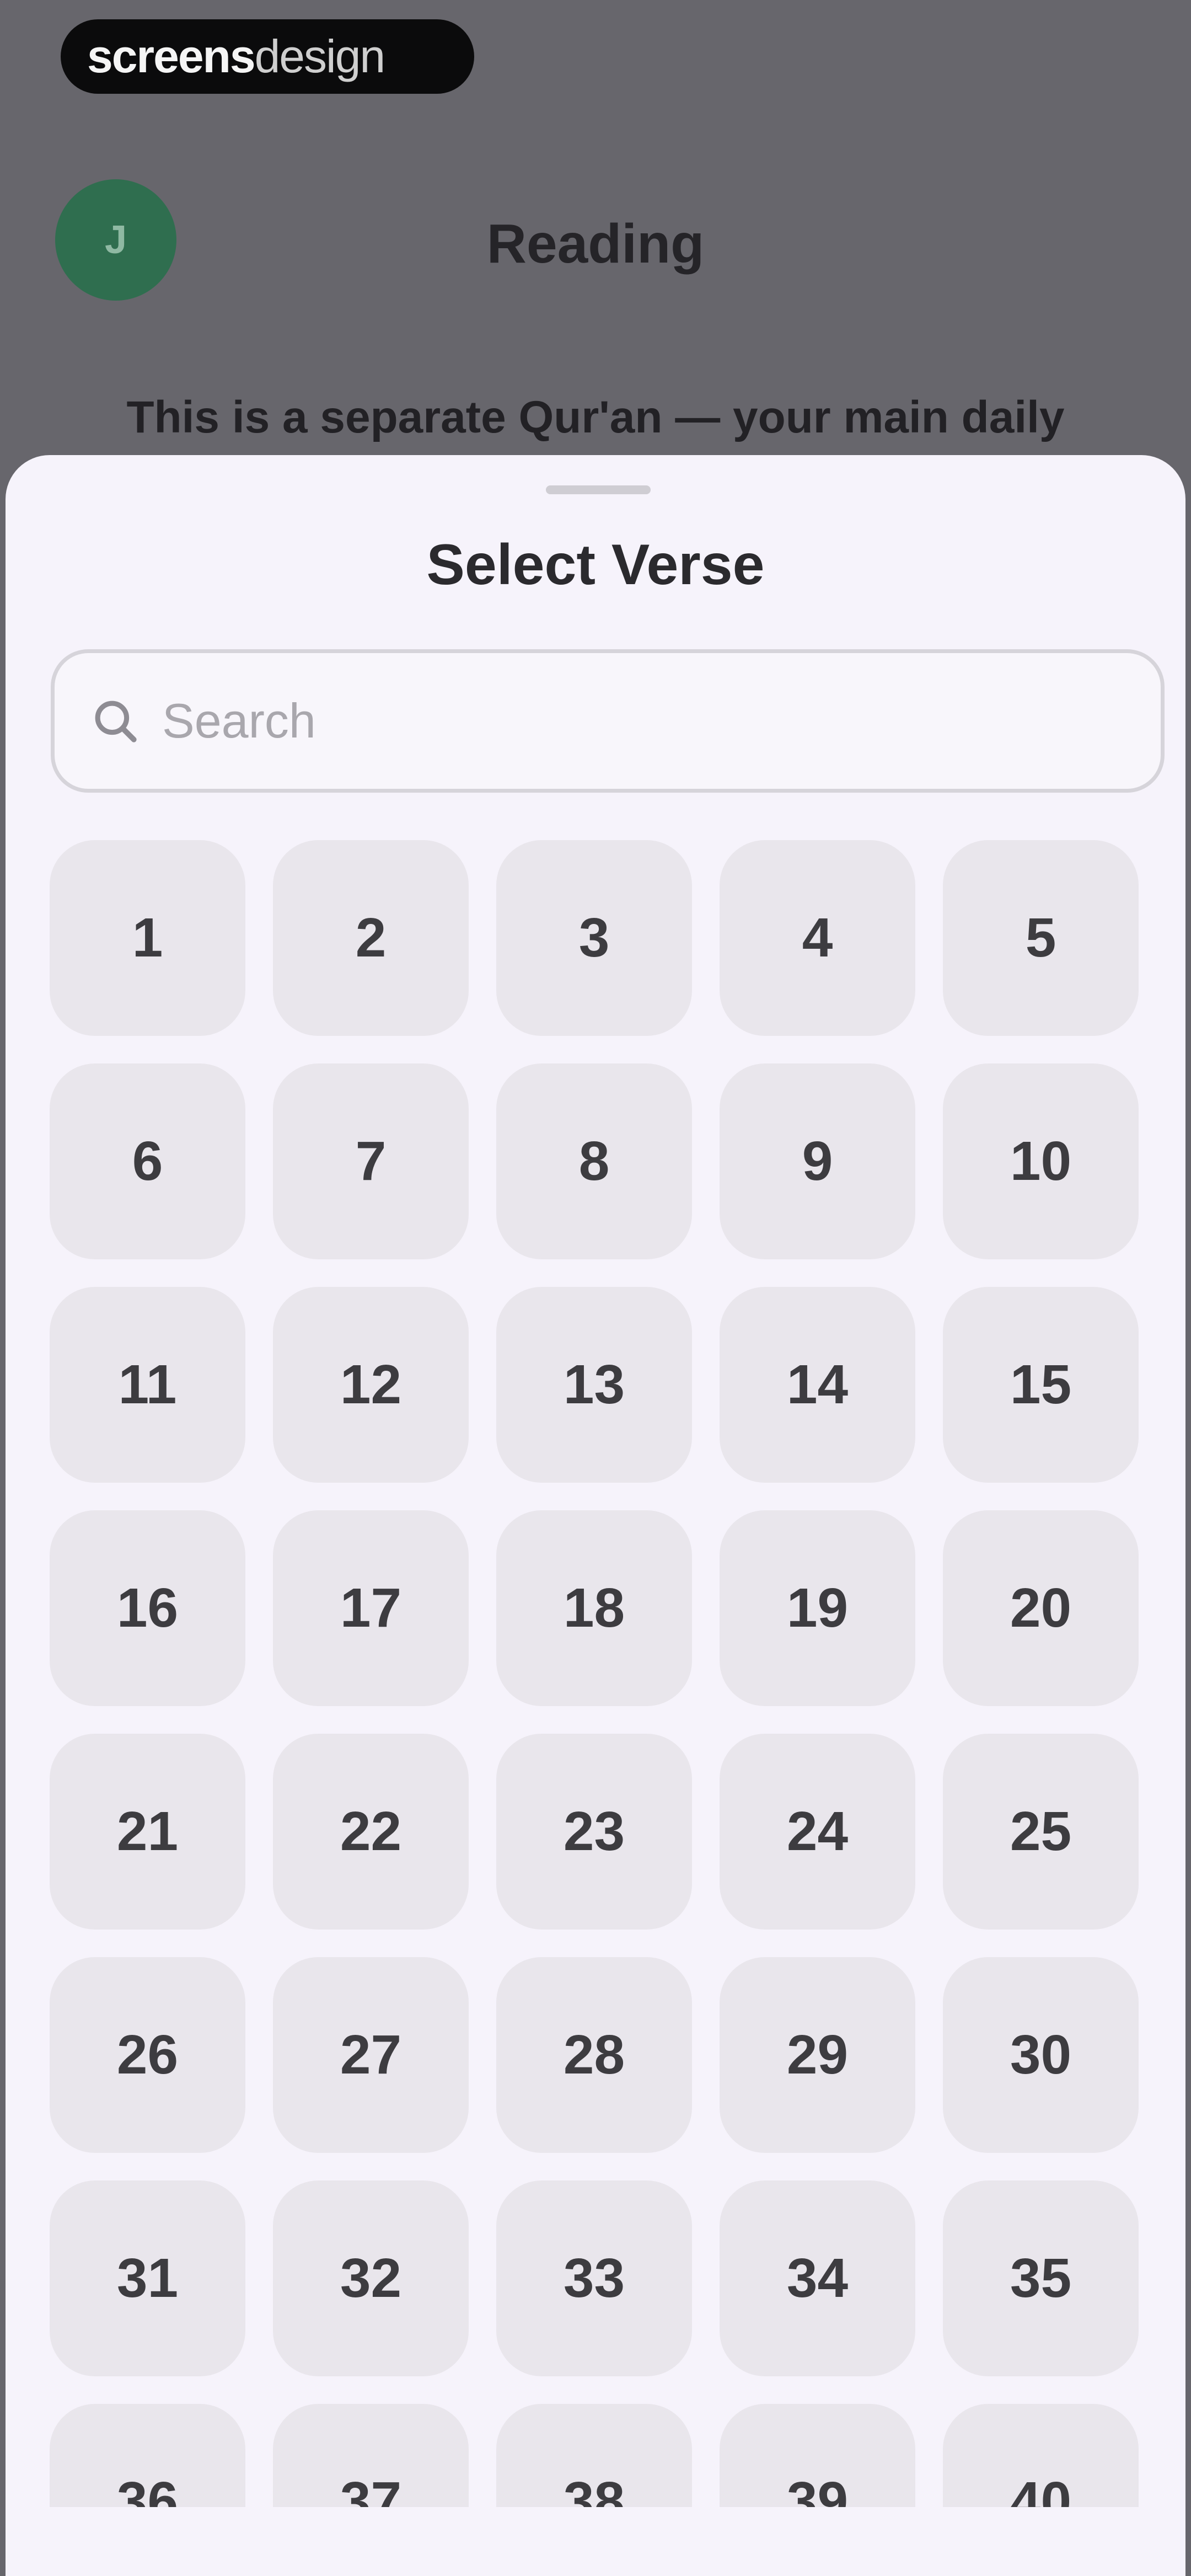 This screenshot has height=2576, width=1191. I want to click on verse-button-13: 13, so click(594, 1385).